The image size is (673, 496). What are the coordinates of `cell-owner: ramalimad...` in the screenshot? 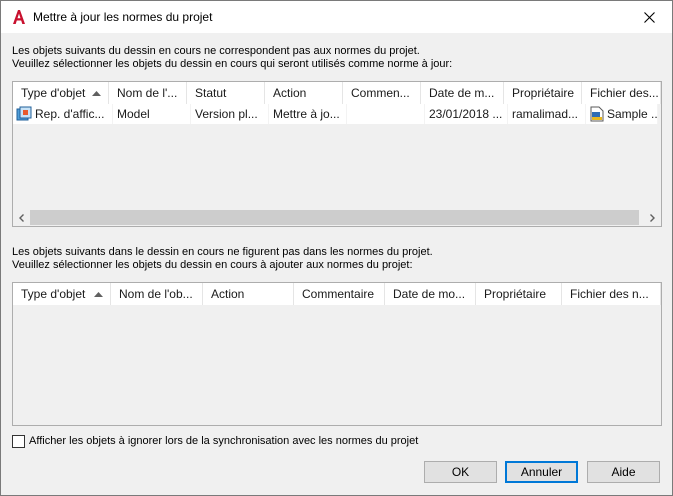 It's located at (547, 114).